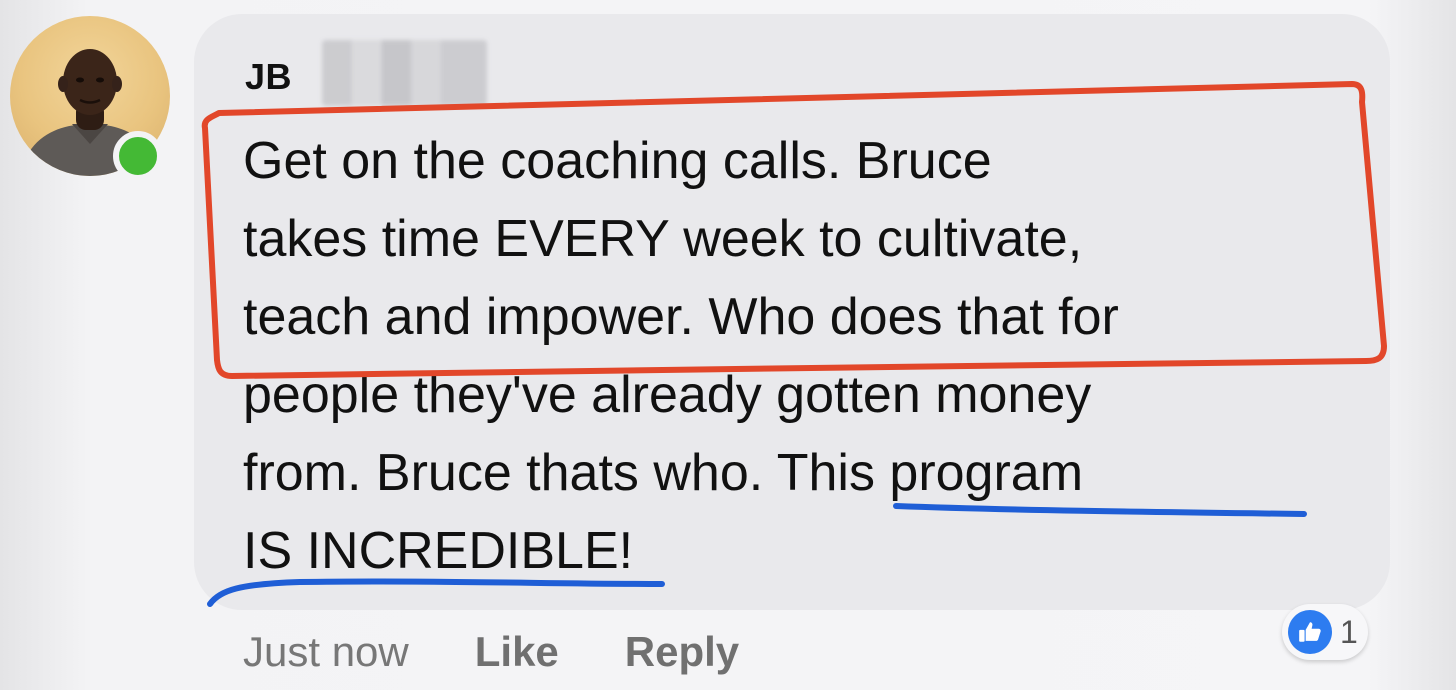 Image resolution: width=1456 pixels, height=690 pixels. Describe the element at coordinates (667, 395) in the screenshot. I see `comment-line: people they've already gotten money` at that location.